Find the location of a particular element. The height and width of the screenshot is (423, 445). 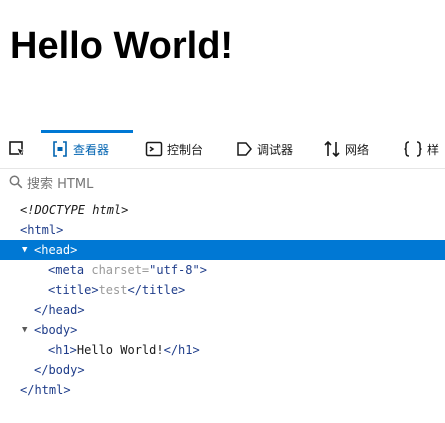

h1-text: Hello World! is located at coordinates (120, 350).